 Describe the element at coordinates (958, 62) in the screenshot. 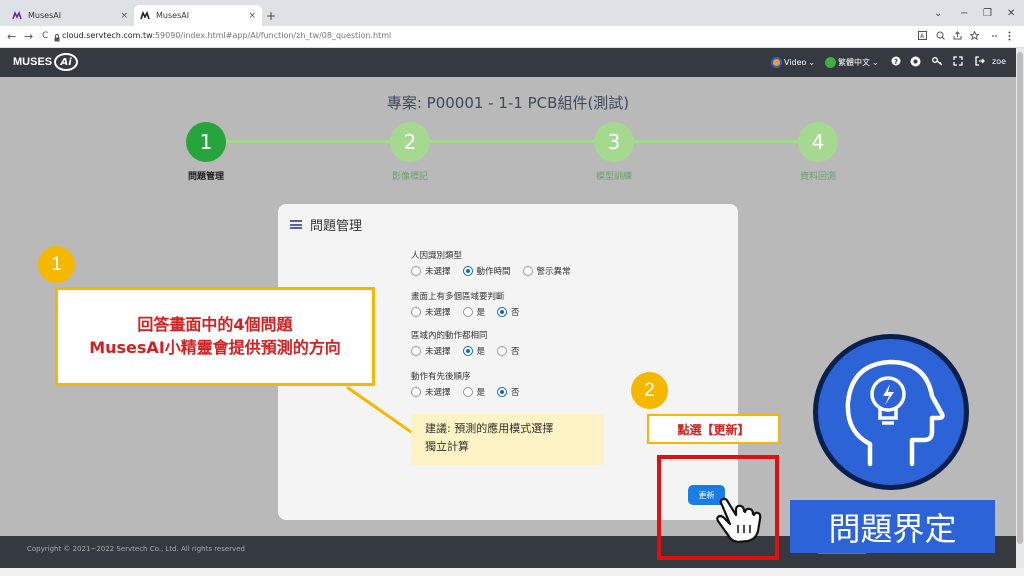

I see `fullscreen-icon` at that location.